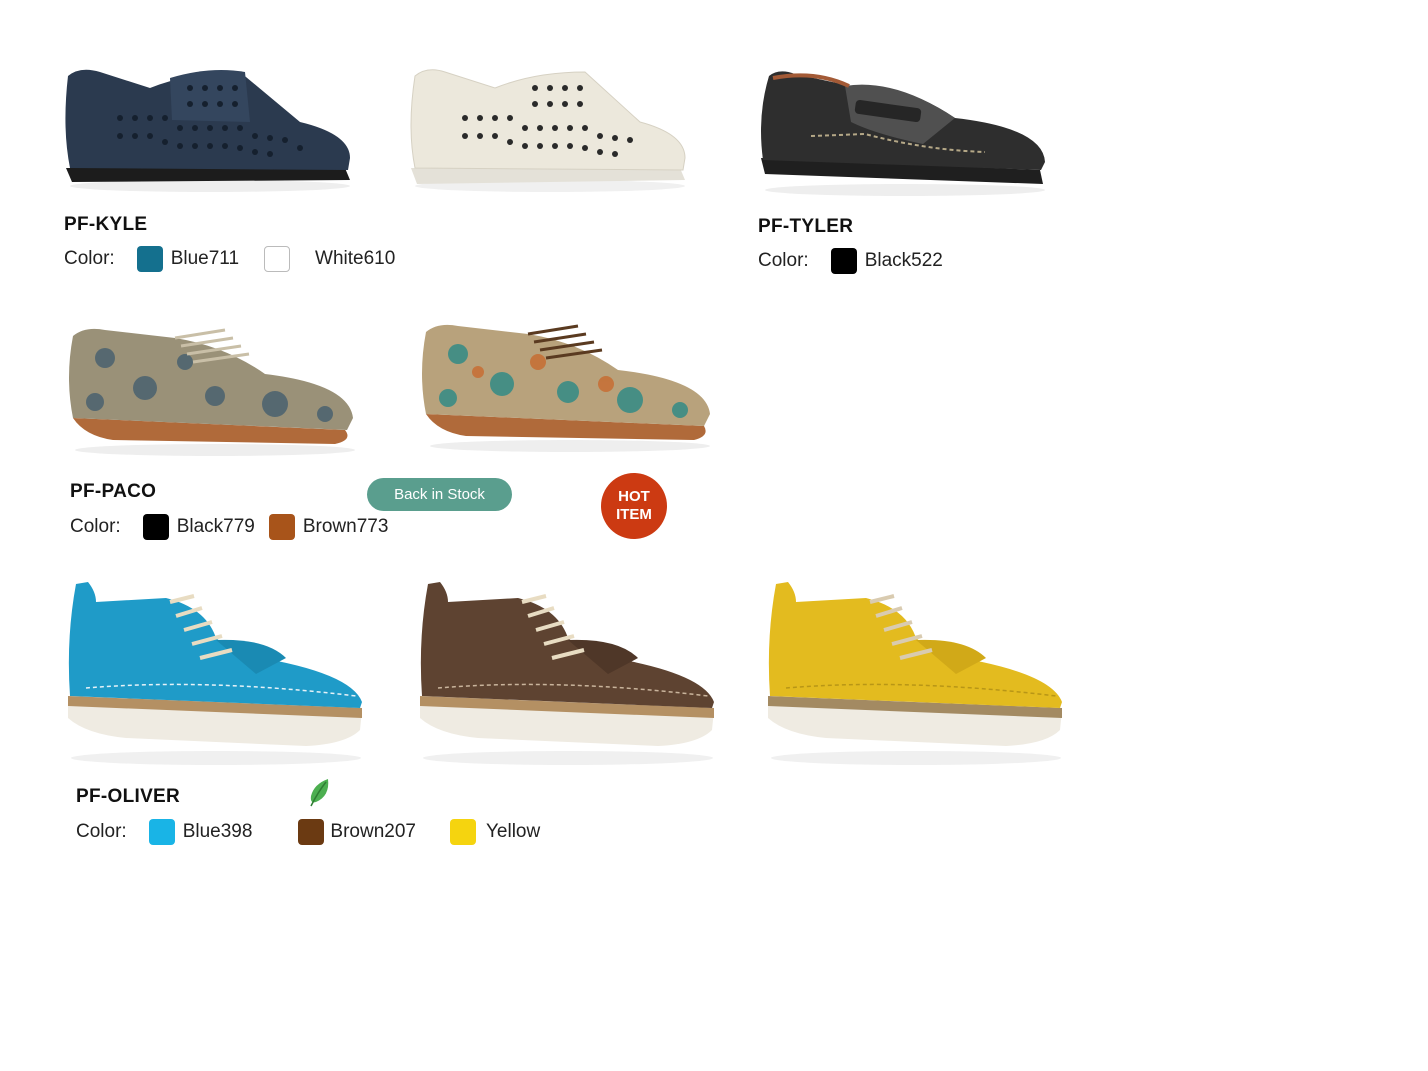 Image resolution: width=1428 pixels, height=1071 pixels. What do you see at coordinates (207, 128) in the screenshot?
I see `product-image-kyle-blue711` at bounding box center [207, 128].